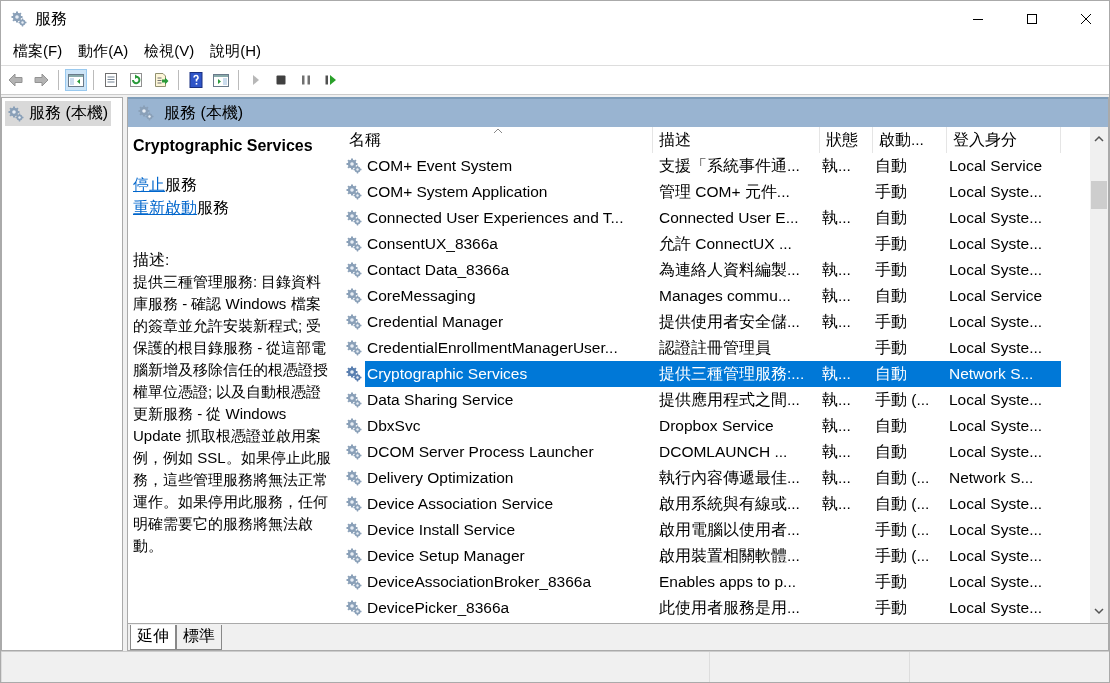 The image size is (1110, 683). Describe the element at coordinates (438, 270) in the screenshot. I see `table-cell-text: Contact Data_8366a` at that location.